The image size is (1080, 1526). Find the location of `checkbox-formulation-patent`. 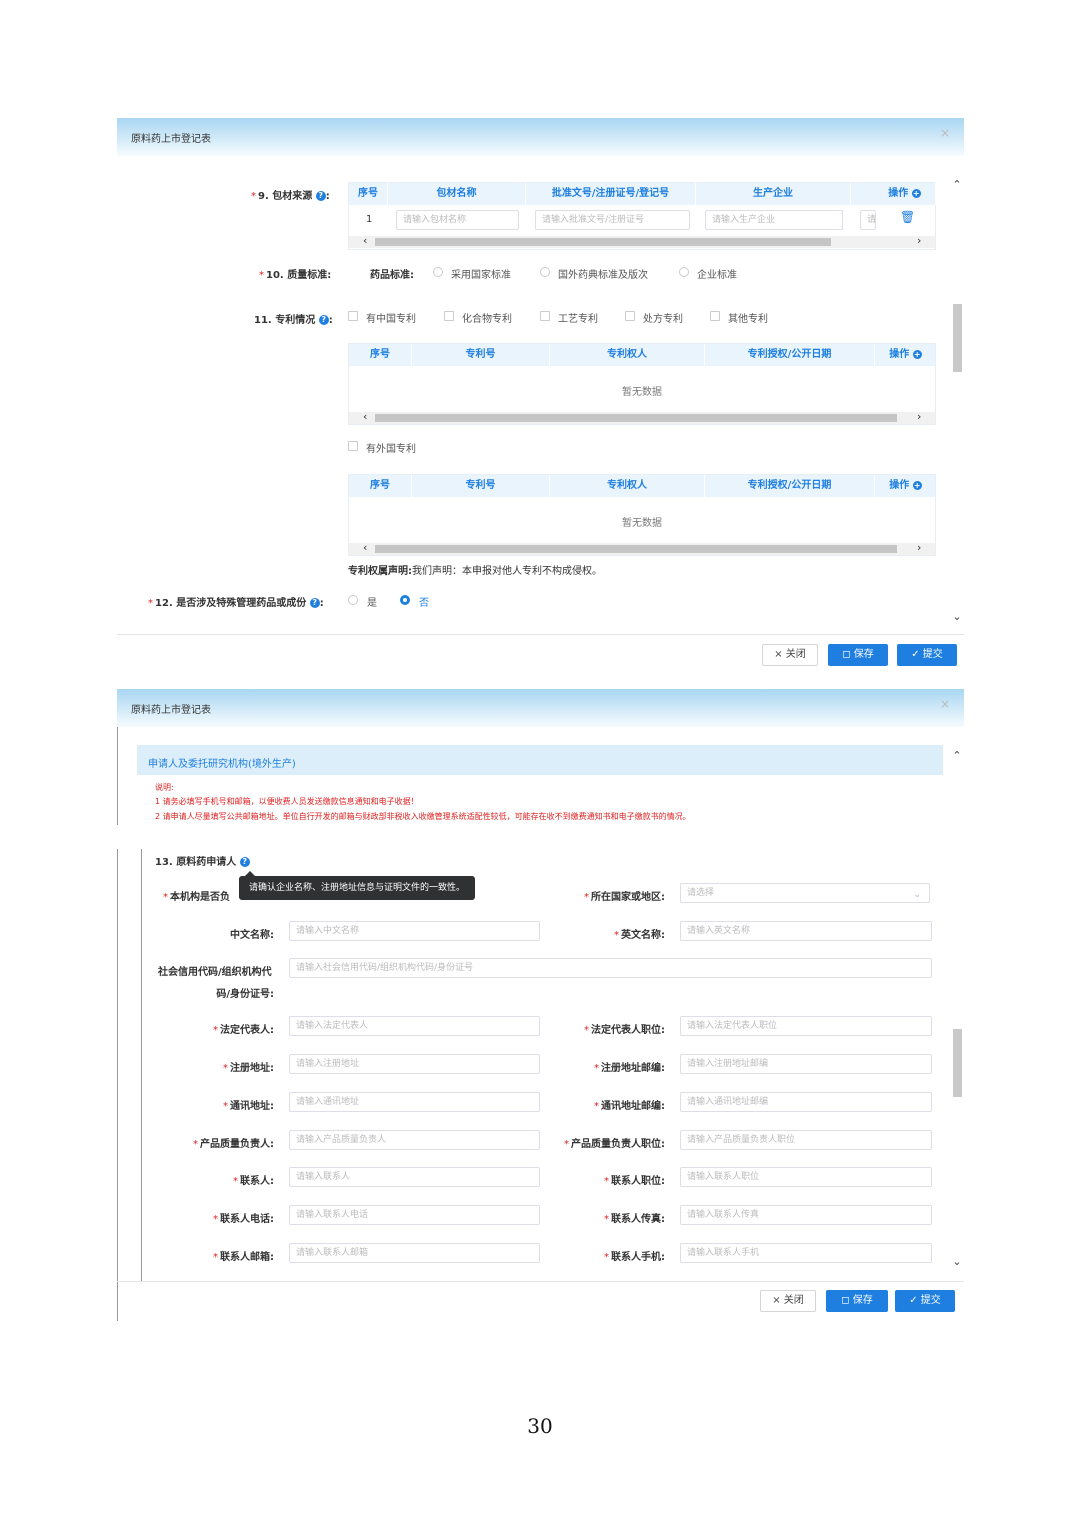

checkbox-formulation-patent is located at coordinates (630, 316).